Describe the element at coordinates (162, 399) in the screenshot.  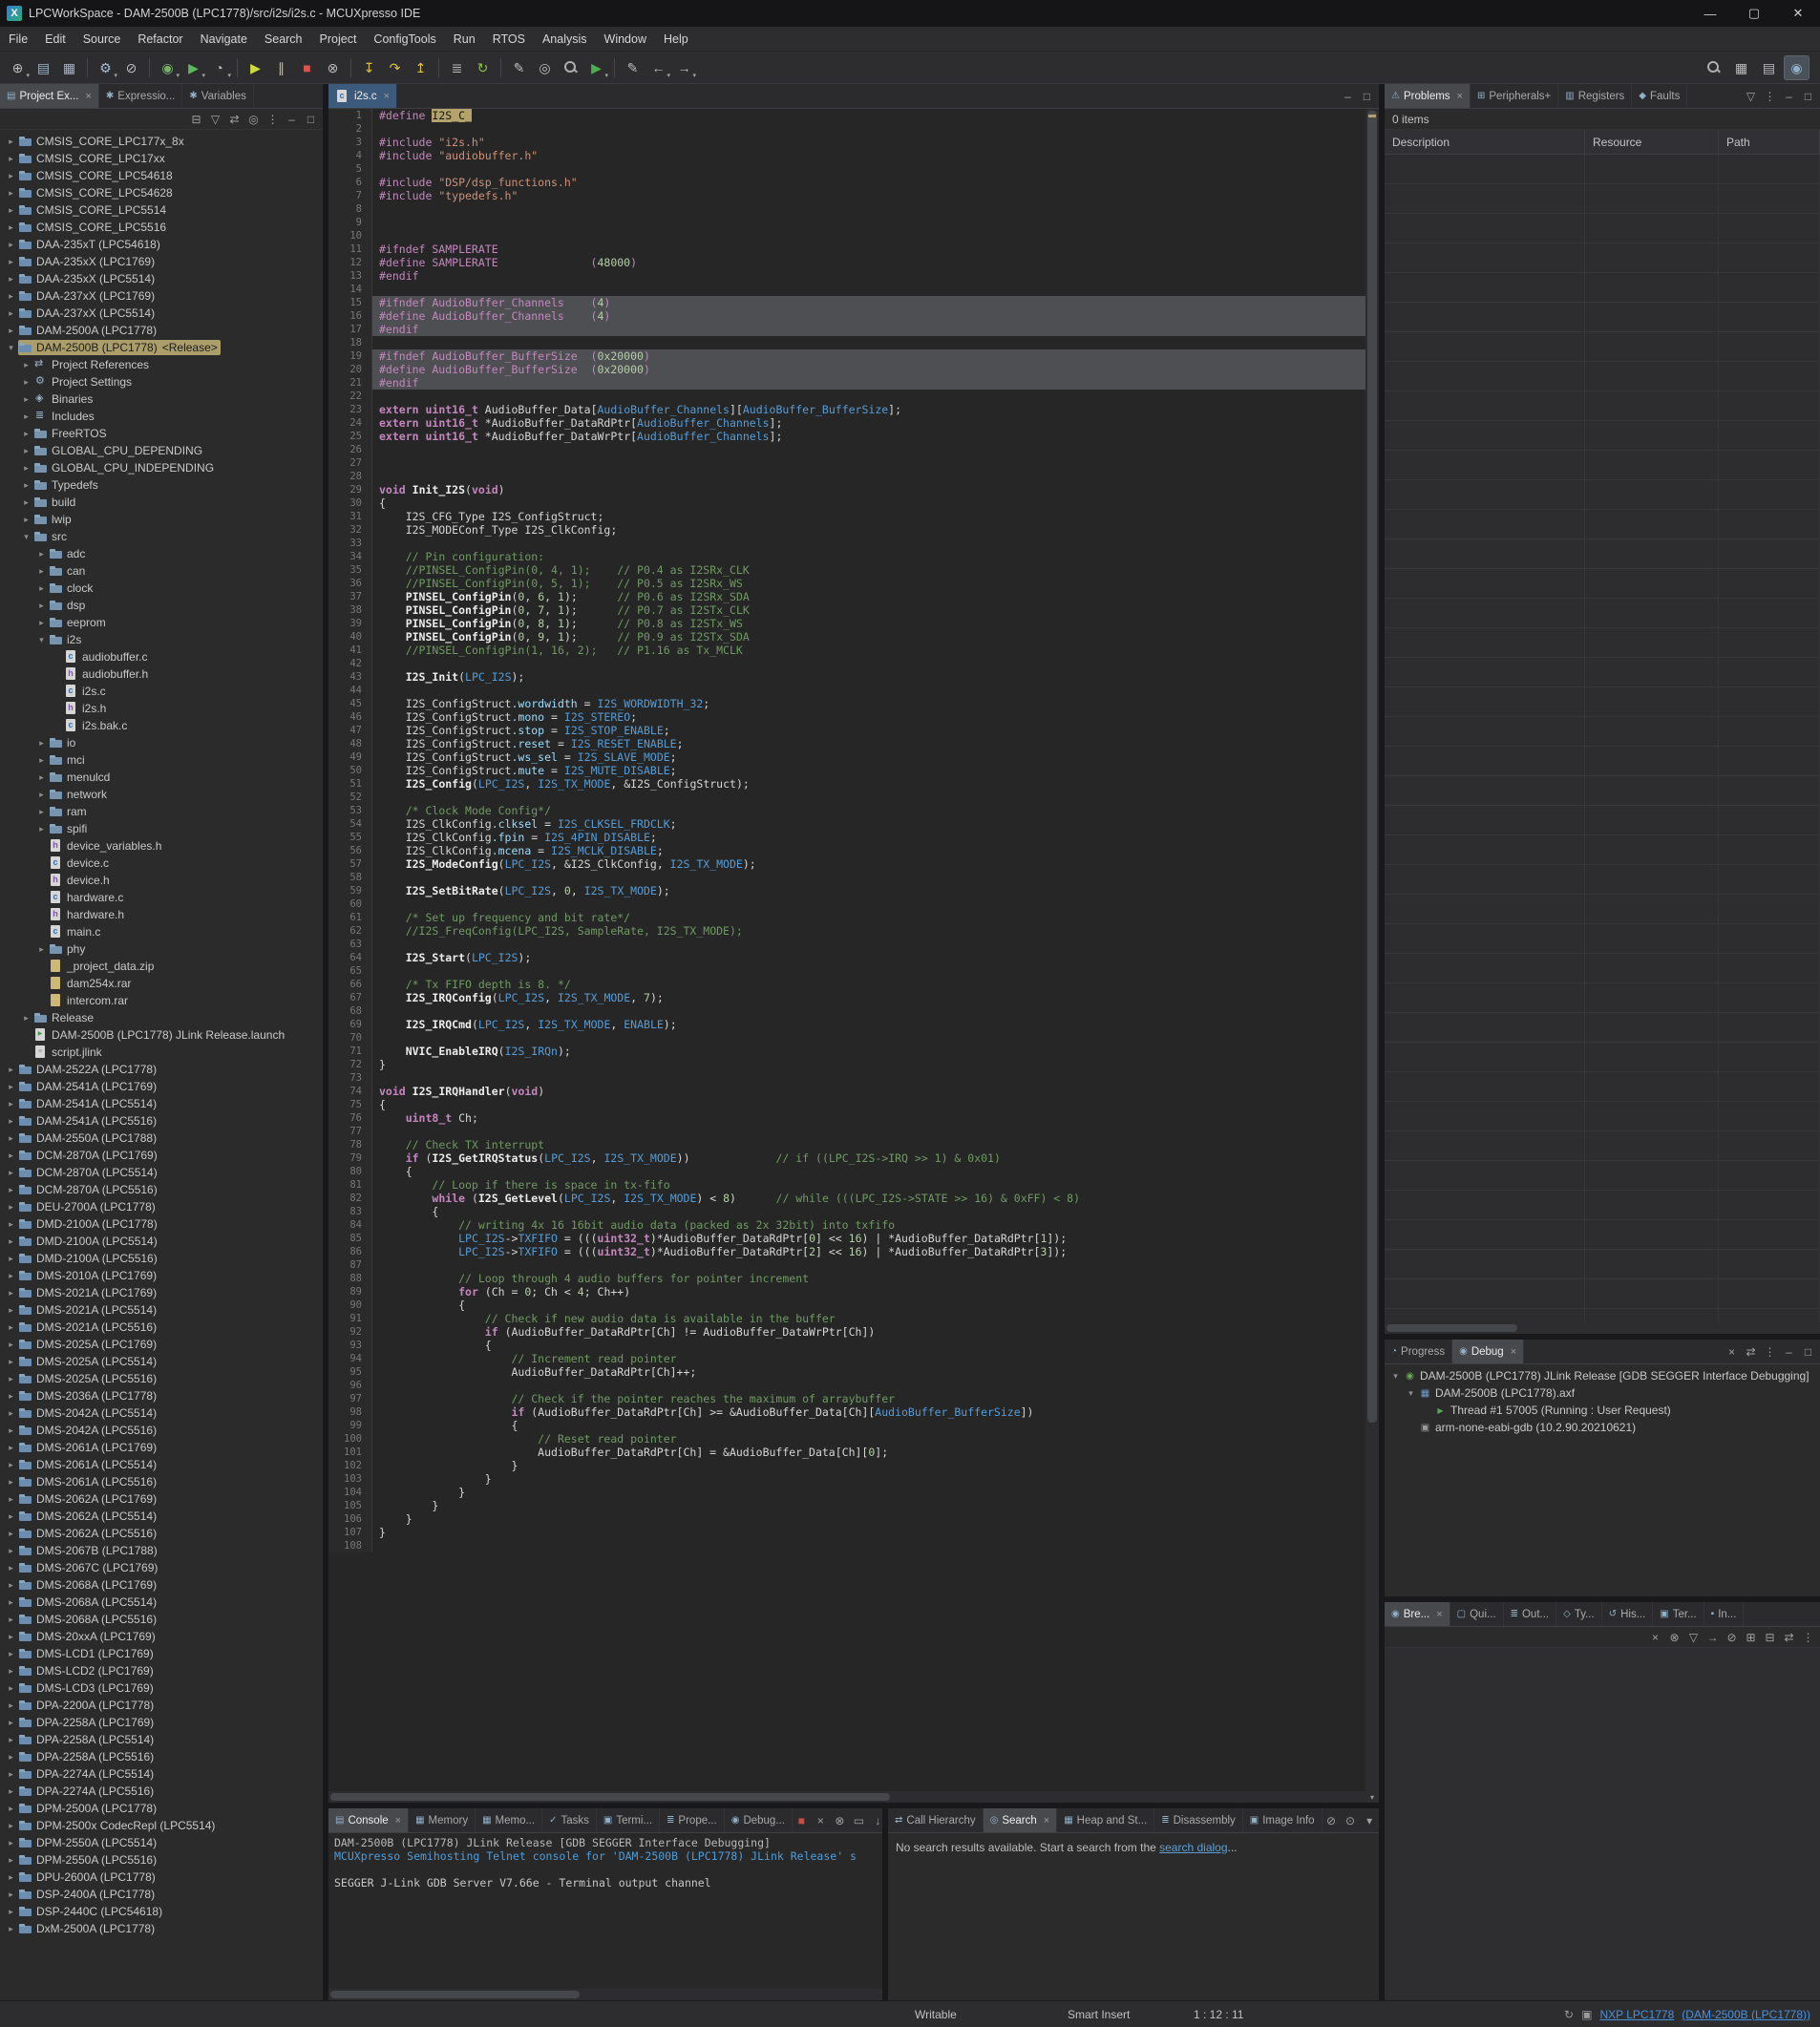
I see `tree-item: ▸ Binaries` at that location.